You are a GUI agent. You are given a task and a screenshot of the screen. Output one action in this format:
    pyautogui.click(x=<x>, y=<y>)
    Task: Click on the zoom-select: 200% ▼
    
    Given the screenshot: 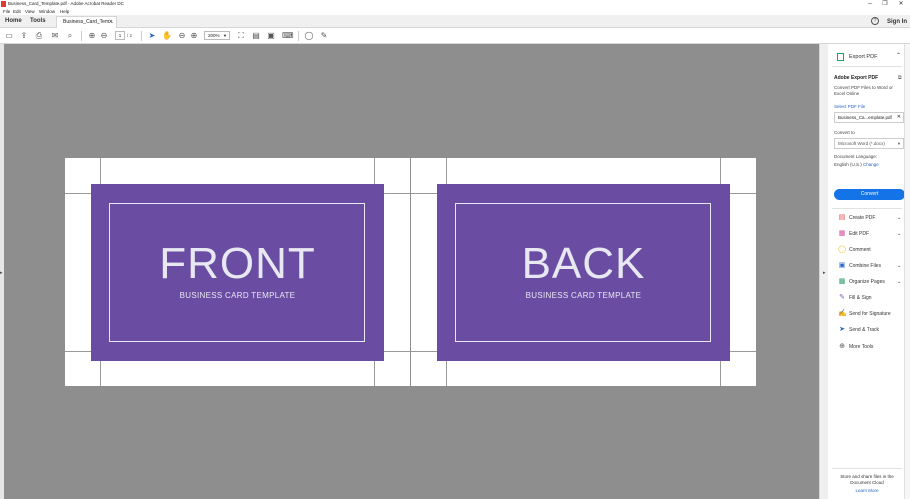 What is the action you would take?
    pyautogui.click(x=217, y=35)
    